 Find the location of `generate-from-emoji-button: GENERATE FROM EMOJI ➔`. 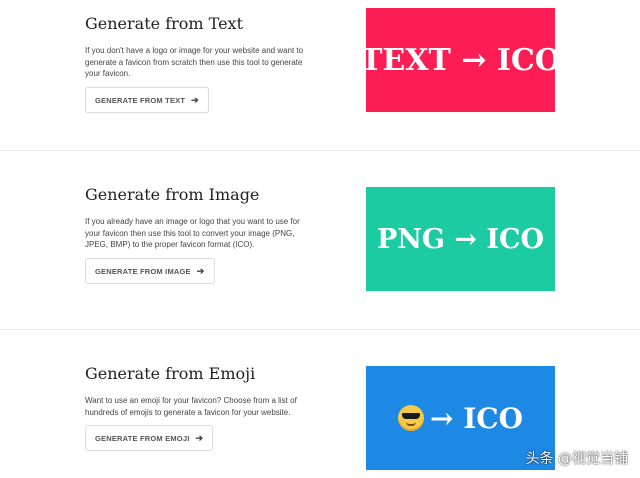

generate-from-emoji-button: GENERATE FROM EMOJI ➔ is located at coordinates (149, 438).